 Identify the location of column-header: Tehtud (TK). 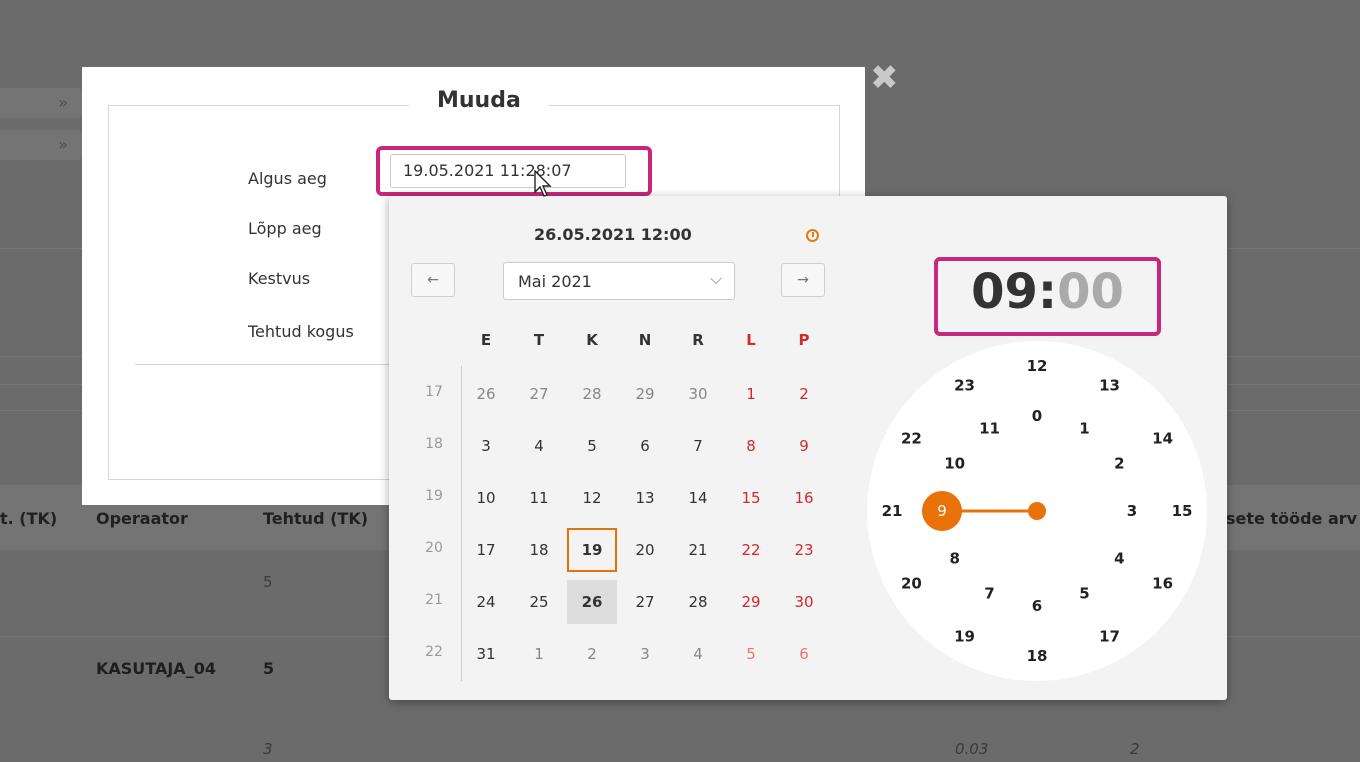
(316, 518).